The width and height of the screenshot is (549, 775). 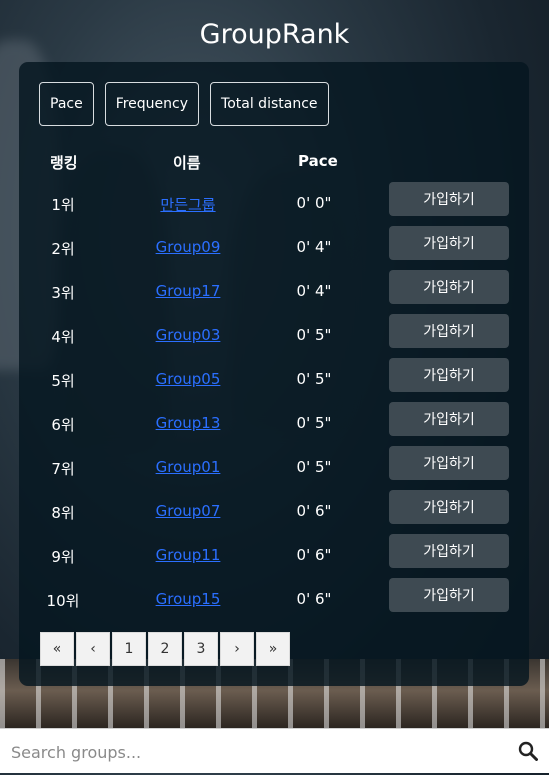 What do you see at coordinates (152, 104) in the screenshot?
I see `sort-tab-frequency: Frequency` at bounding box center [152, 104].